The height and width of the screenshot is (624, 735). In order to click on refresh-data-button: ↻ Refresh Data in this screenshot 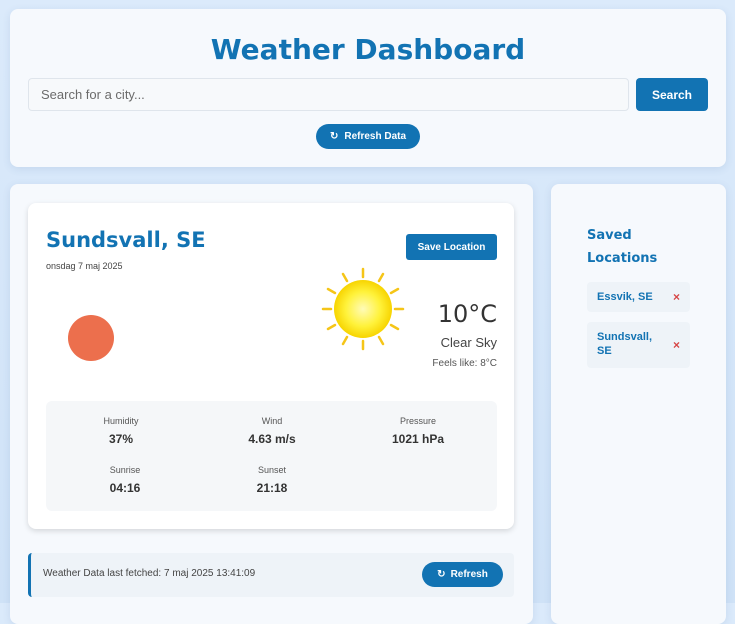, I will do `click(368, 136)`.